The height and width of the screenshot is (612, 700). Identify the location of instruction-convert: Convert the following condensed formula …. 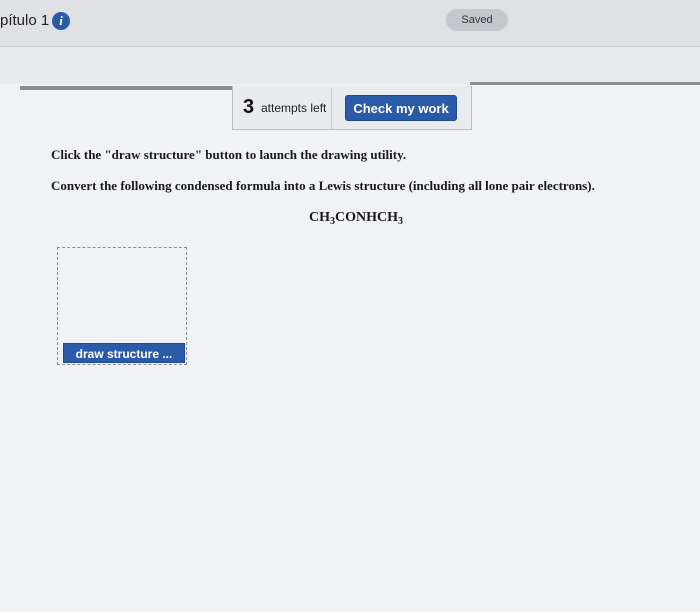
(323, 185).